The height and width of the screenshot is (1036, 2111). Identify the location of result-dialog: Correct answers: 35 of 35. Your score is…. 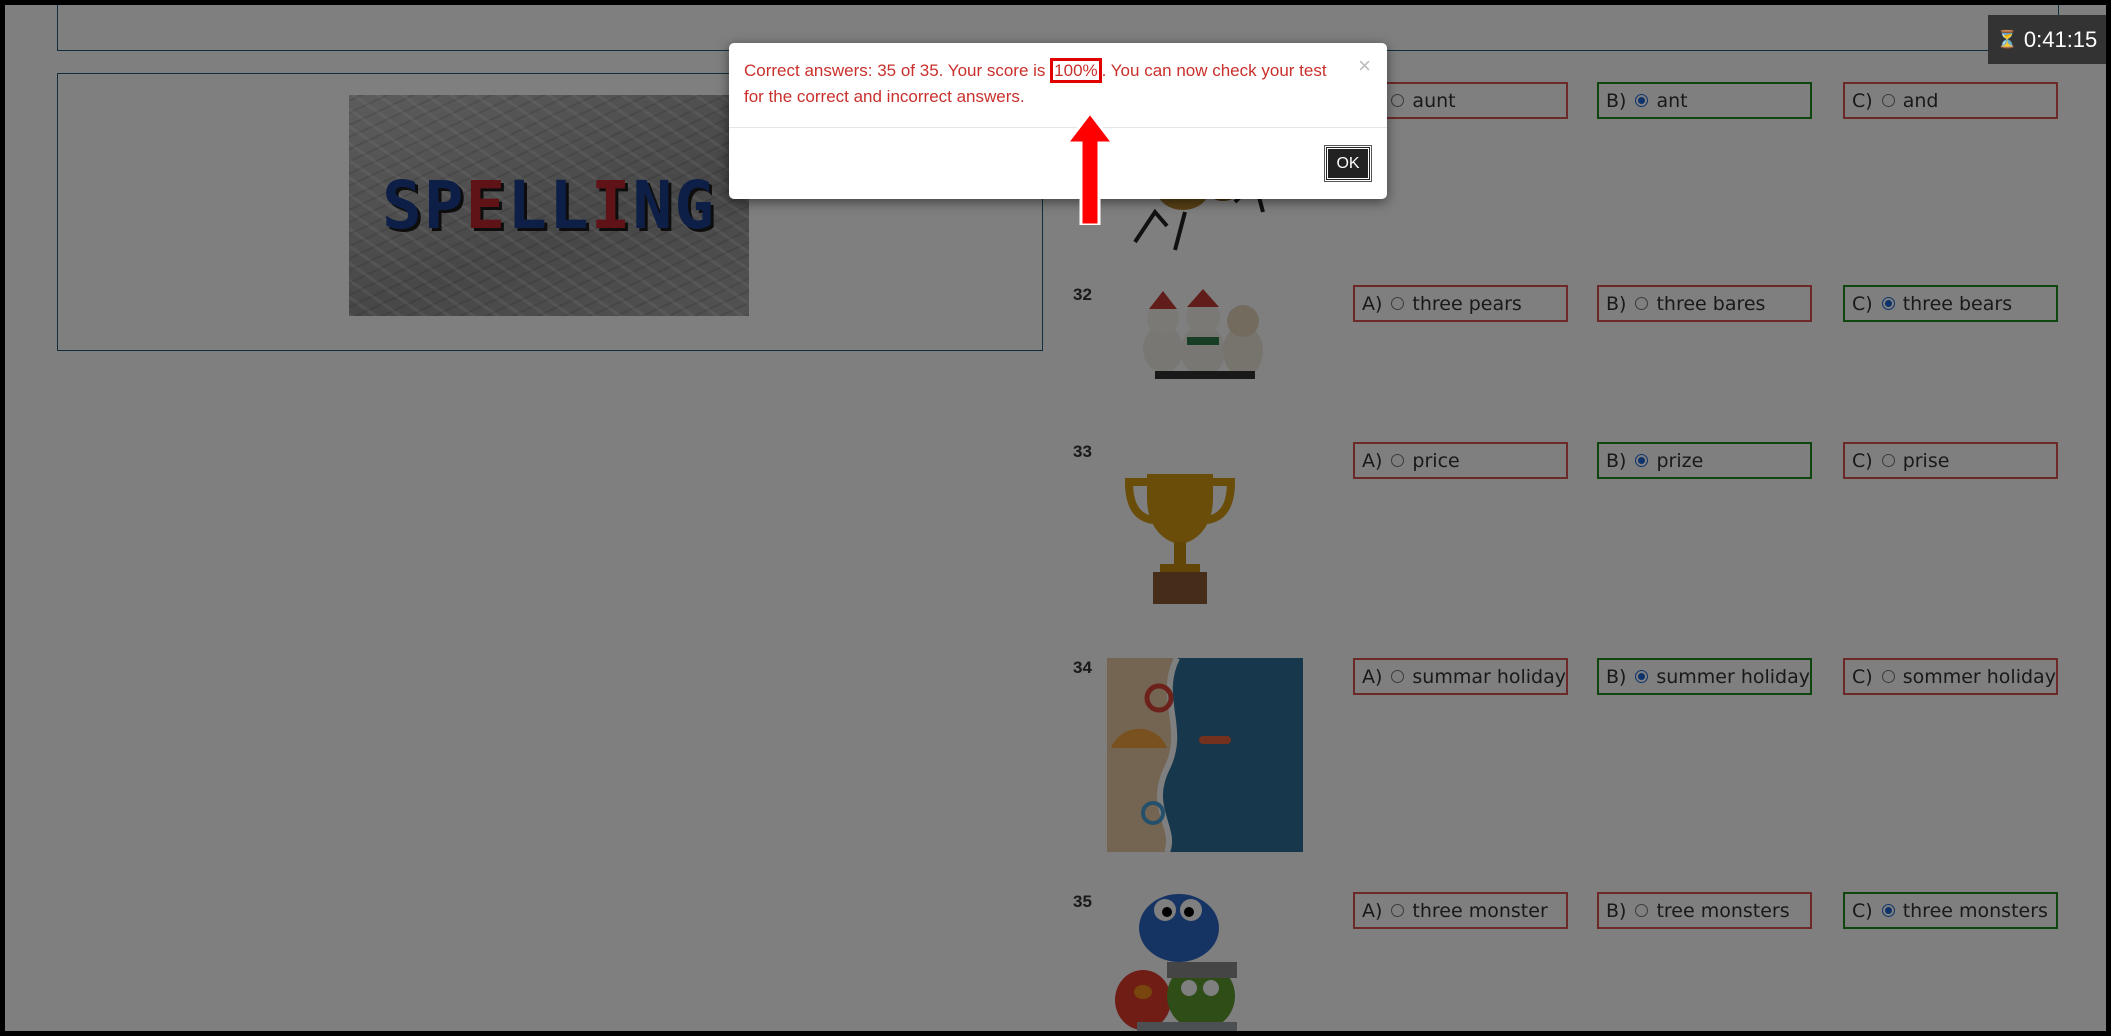
(1058, 121).